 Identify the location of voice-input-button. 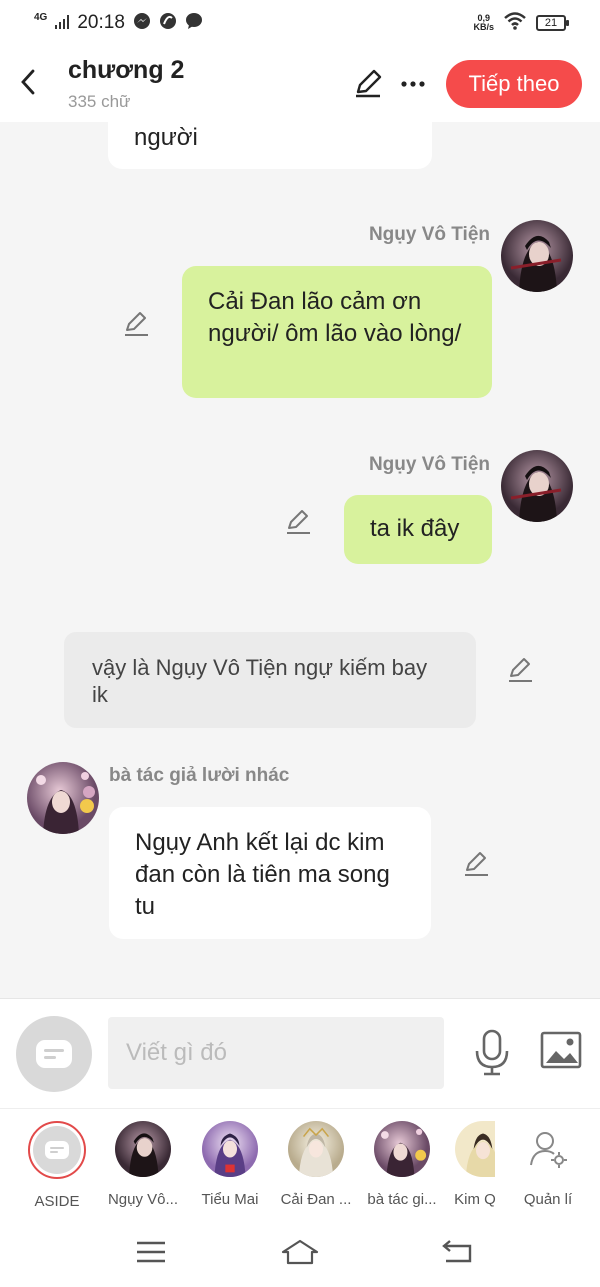
(492, 1053).